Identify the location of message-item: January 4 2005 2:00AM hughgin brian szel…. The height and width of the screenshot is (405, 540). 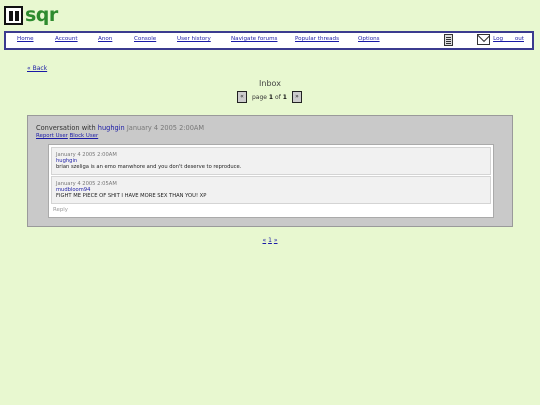
(271, 161).